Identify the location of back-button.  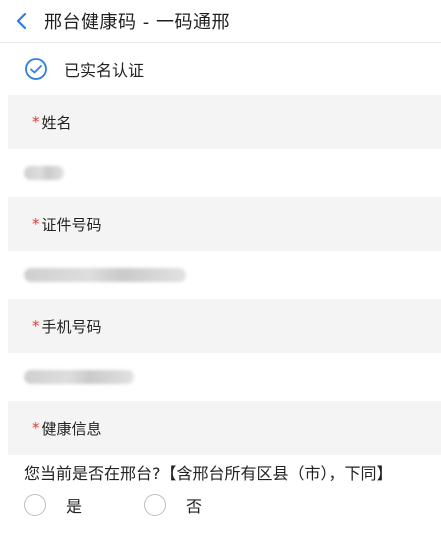
(22, 21).